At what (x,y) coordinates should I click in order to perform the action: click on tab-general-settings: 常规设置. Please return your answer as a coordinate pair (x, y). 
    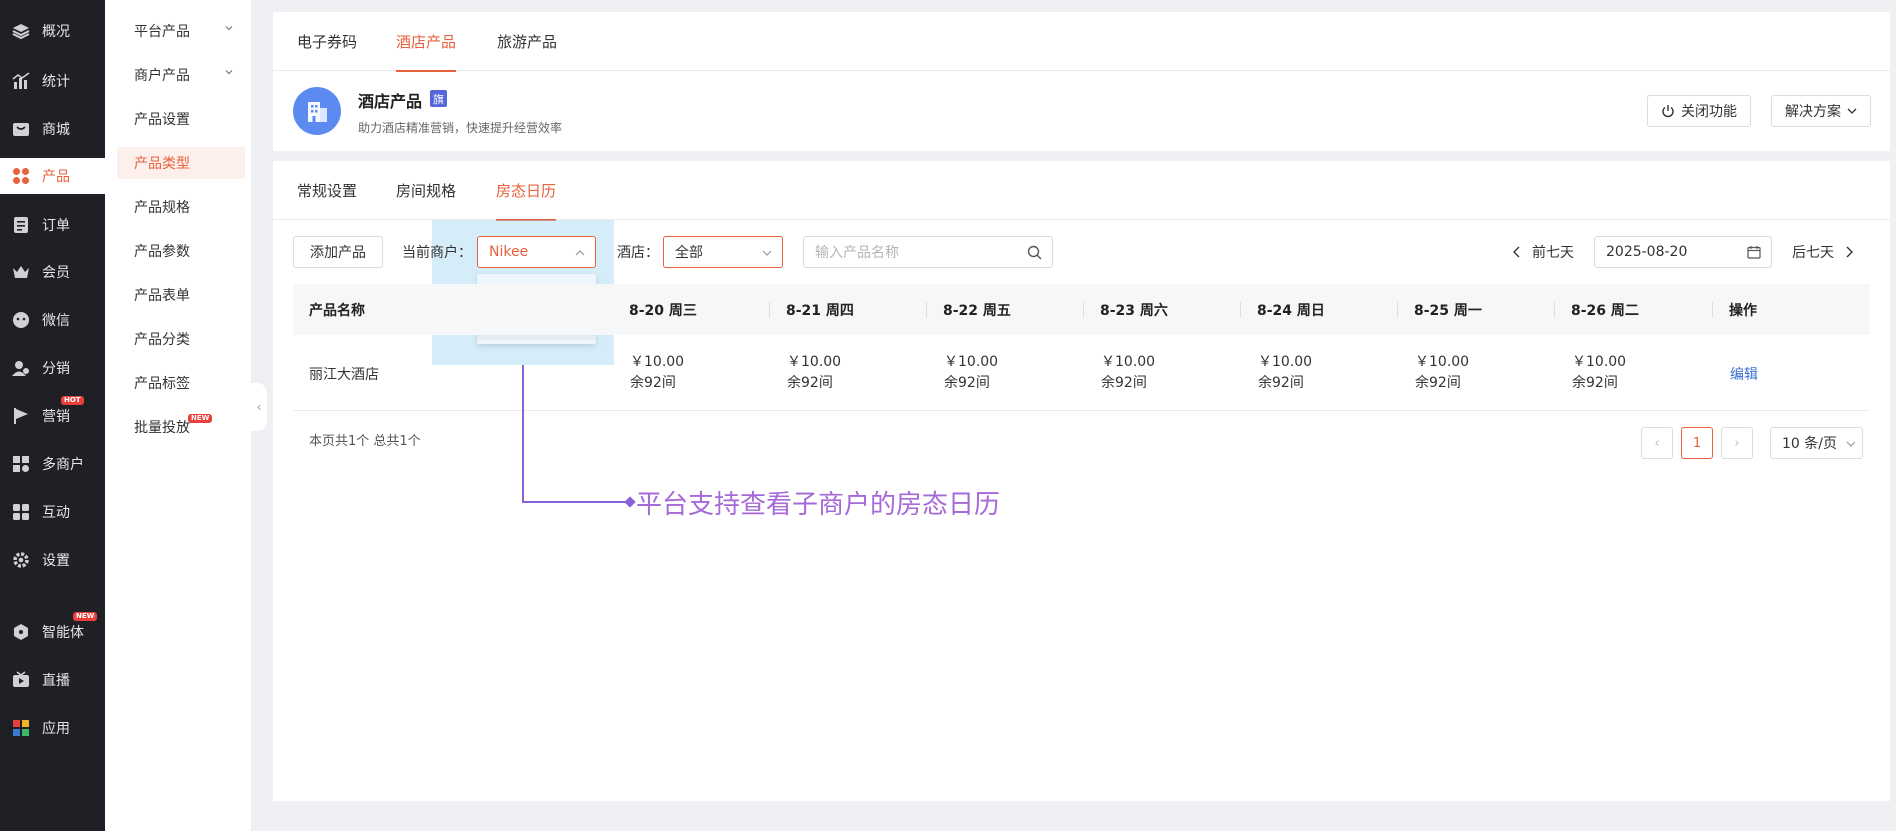
    Looking at the image, I should click on (327, 190).